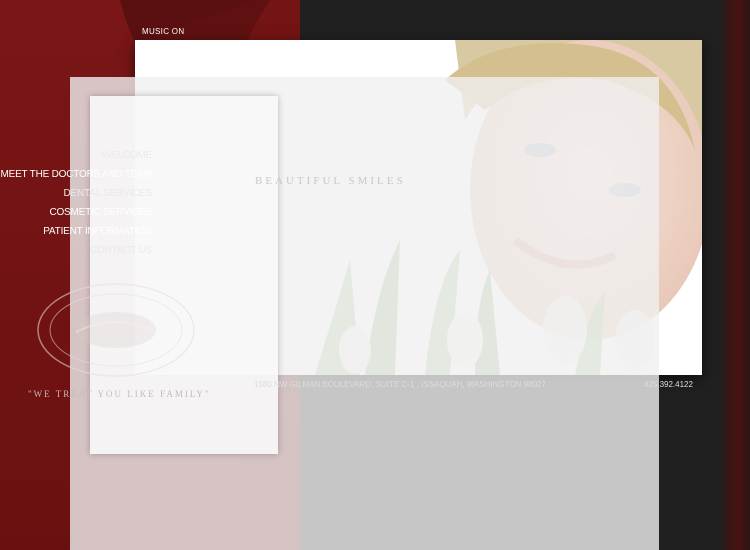 Image resolution: width=750 pixels, height=550 pixels. What do you see at coordinates (736, 275) in the screenshot?
I see `right-border` at bounding box center [736, 275].